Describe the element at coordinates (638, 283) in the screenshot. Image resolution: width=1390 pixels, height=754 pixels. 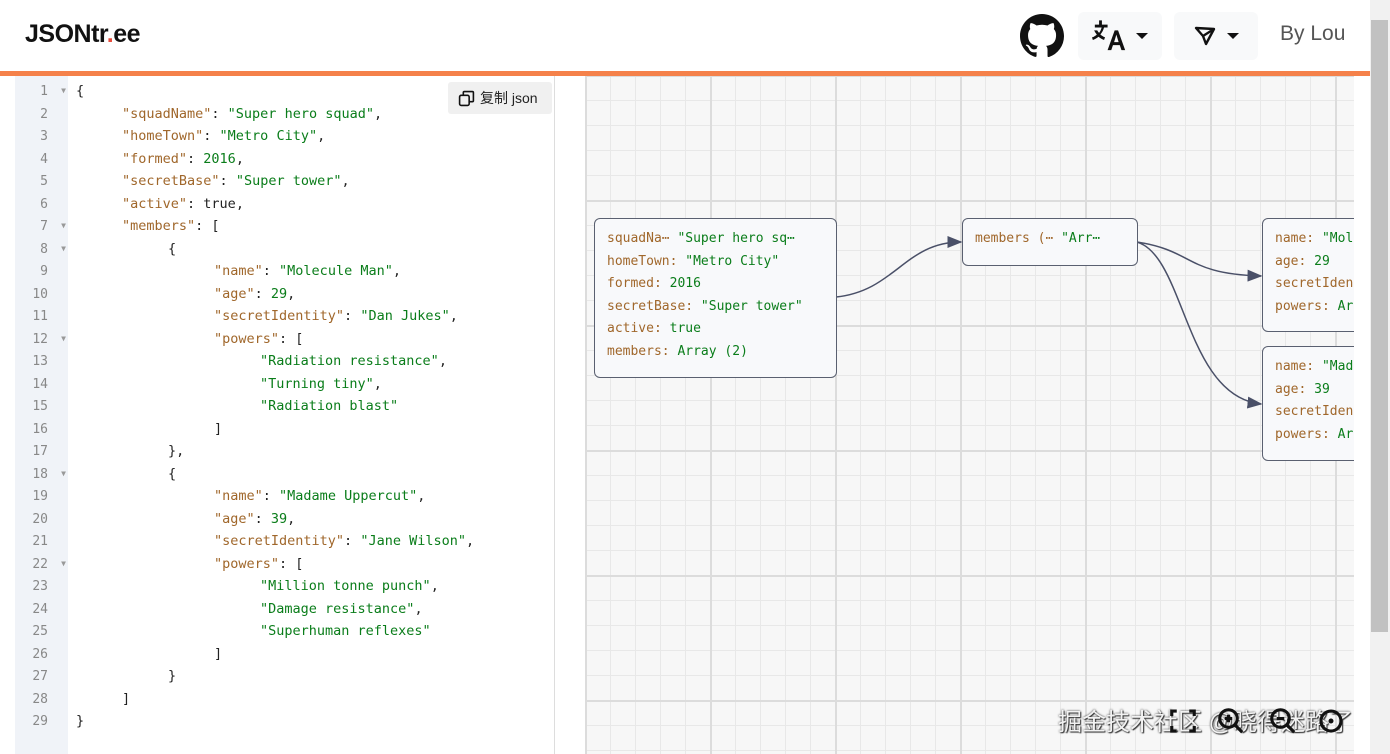
I see `node-key: formed:` at that location.